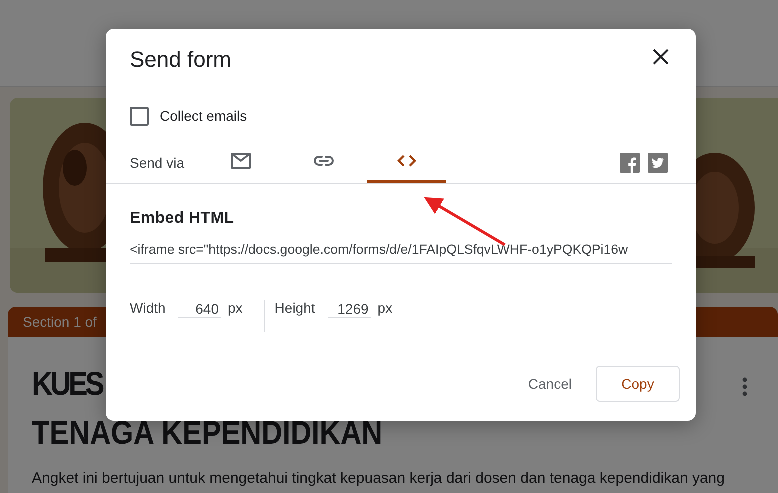  What do you see at coordinates (379, 478) in the screenshot?
I see `form-description: Angket ini bertujuan untuk mengetahui tingkat kepuasan kerja dari dosen dan tenaga kependidikan yang` at bounding box center [379, 478].